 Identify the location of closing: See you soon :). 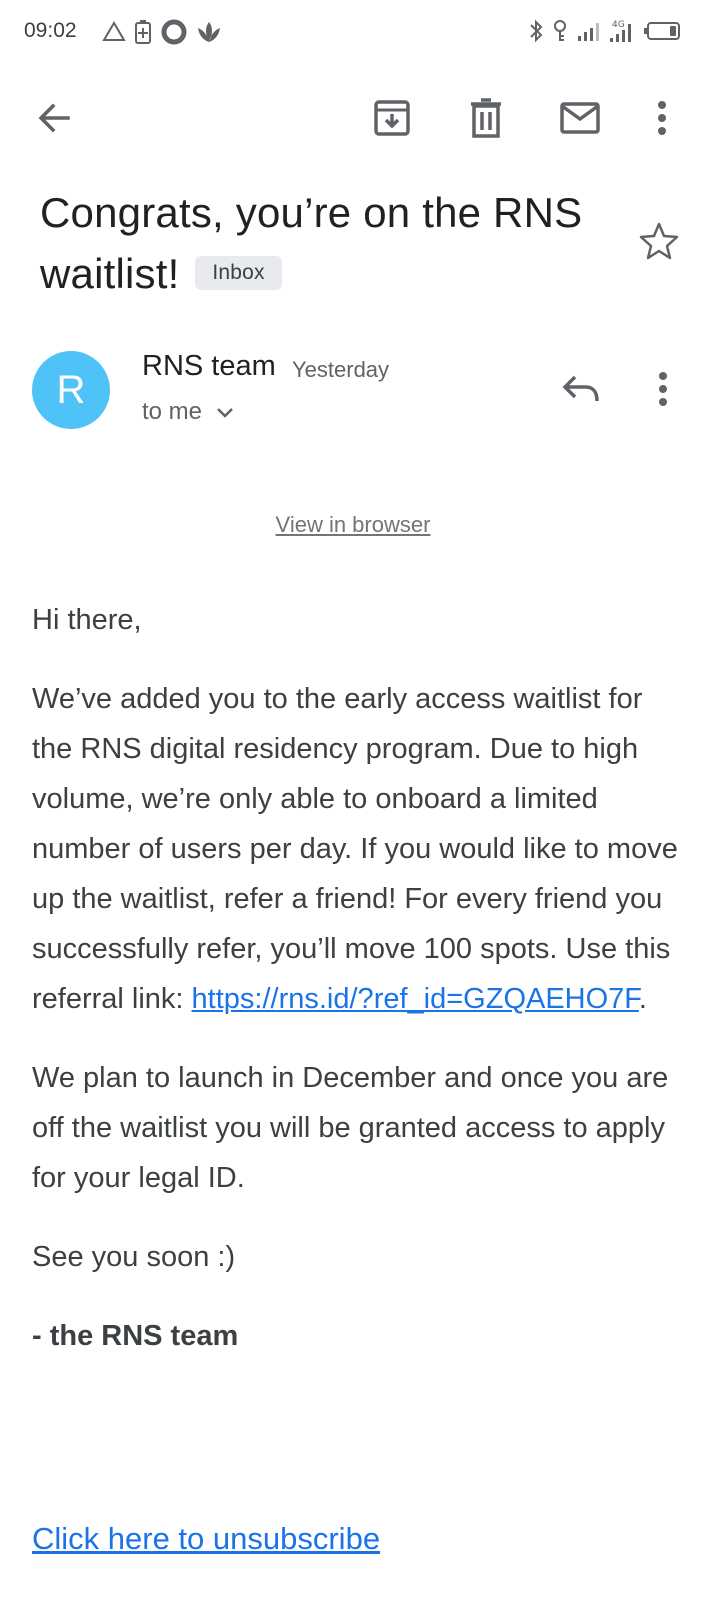
(134, 1257).